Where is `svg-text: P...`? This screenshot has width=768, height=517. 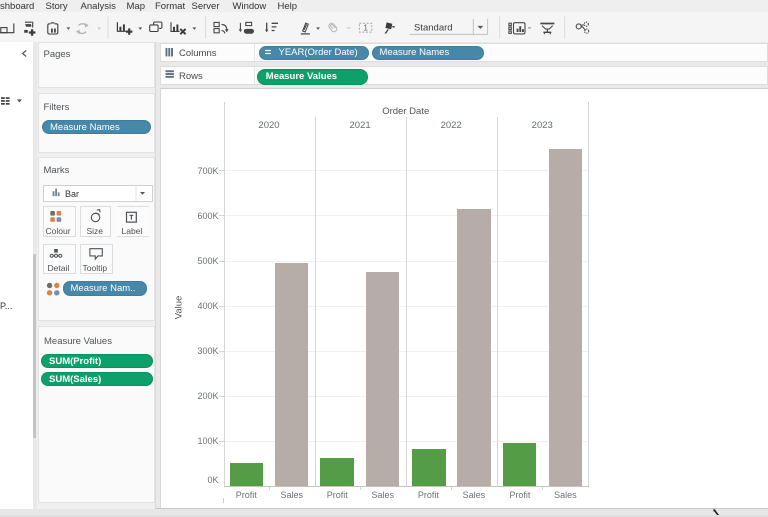 svg-text: P... is located at coordinates (6, 306).